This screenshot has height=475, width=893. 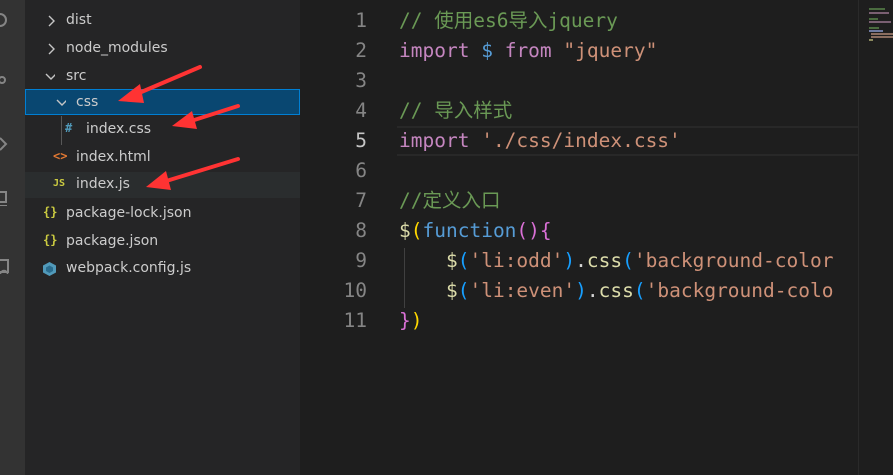 What do you see at coordinates (579, 201) in the screenshot?
I see `code-line: 7 //定义入口` at bounding box center [579, 201].